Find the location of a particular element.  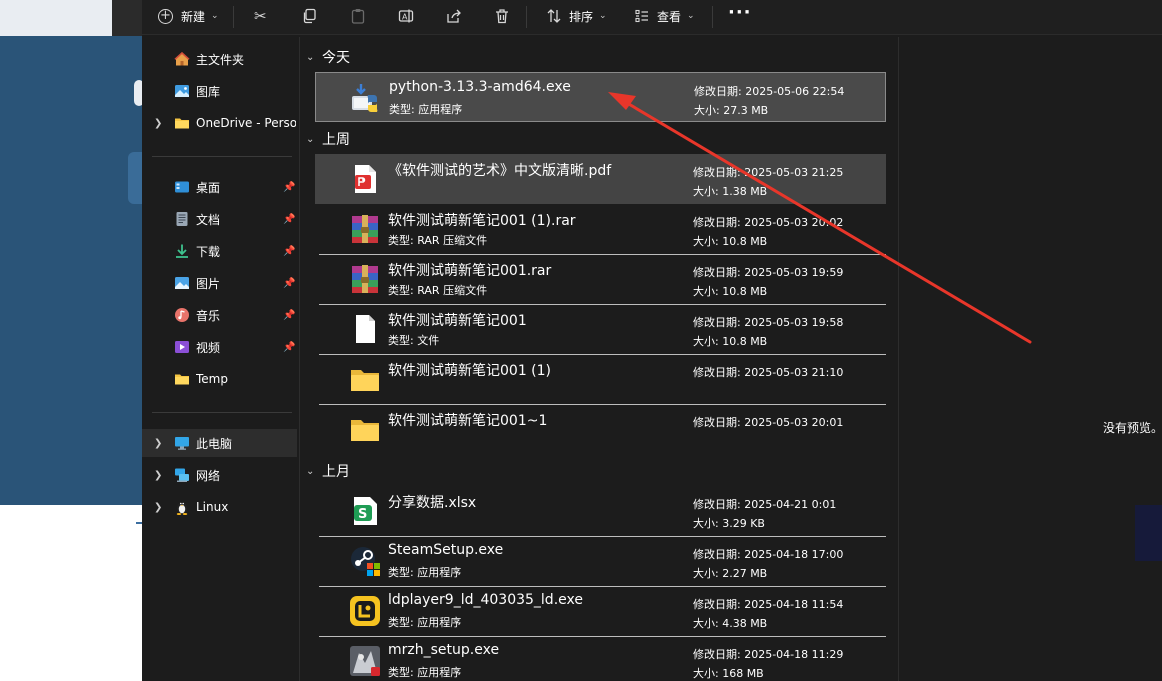

rename-icon: A is located at coordinates (406, 16).